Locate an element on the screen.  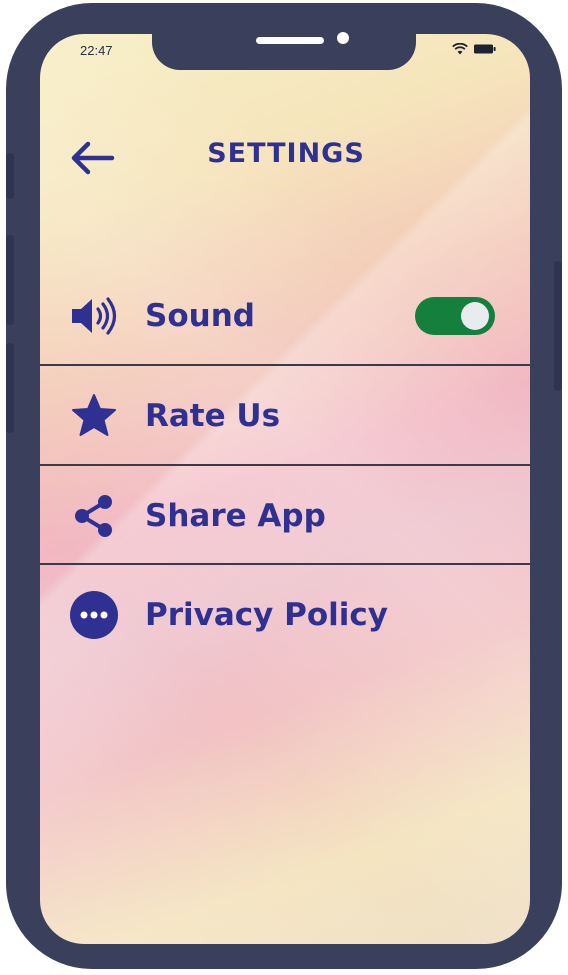
settings-item-label: Sound is located at coordinates (200, 315).